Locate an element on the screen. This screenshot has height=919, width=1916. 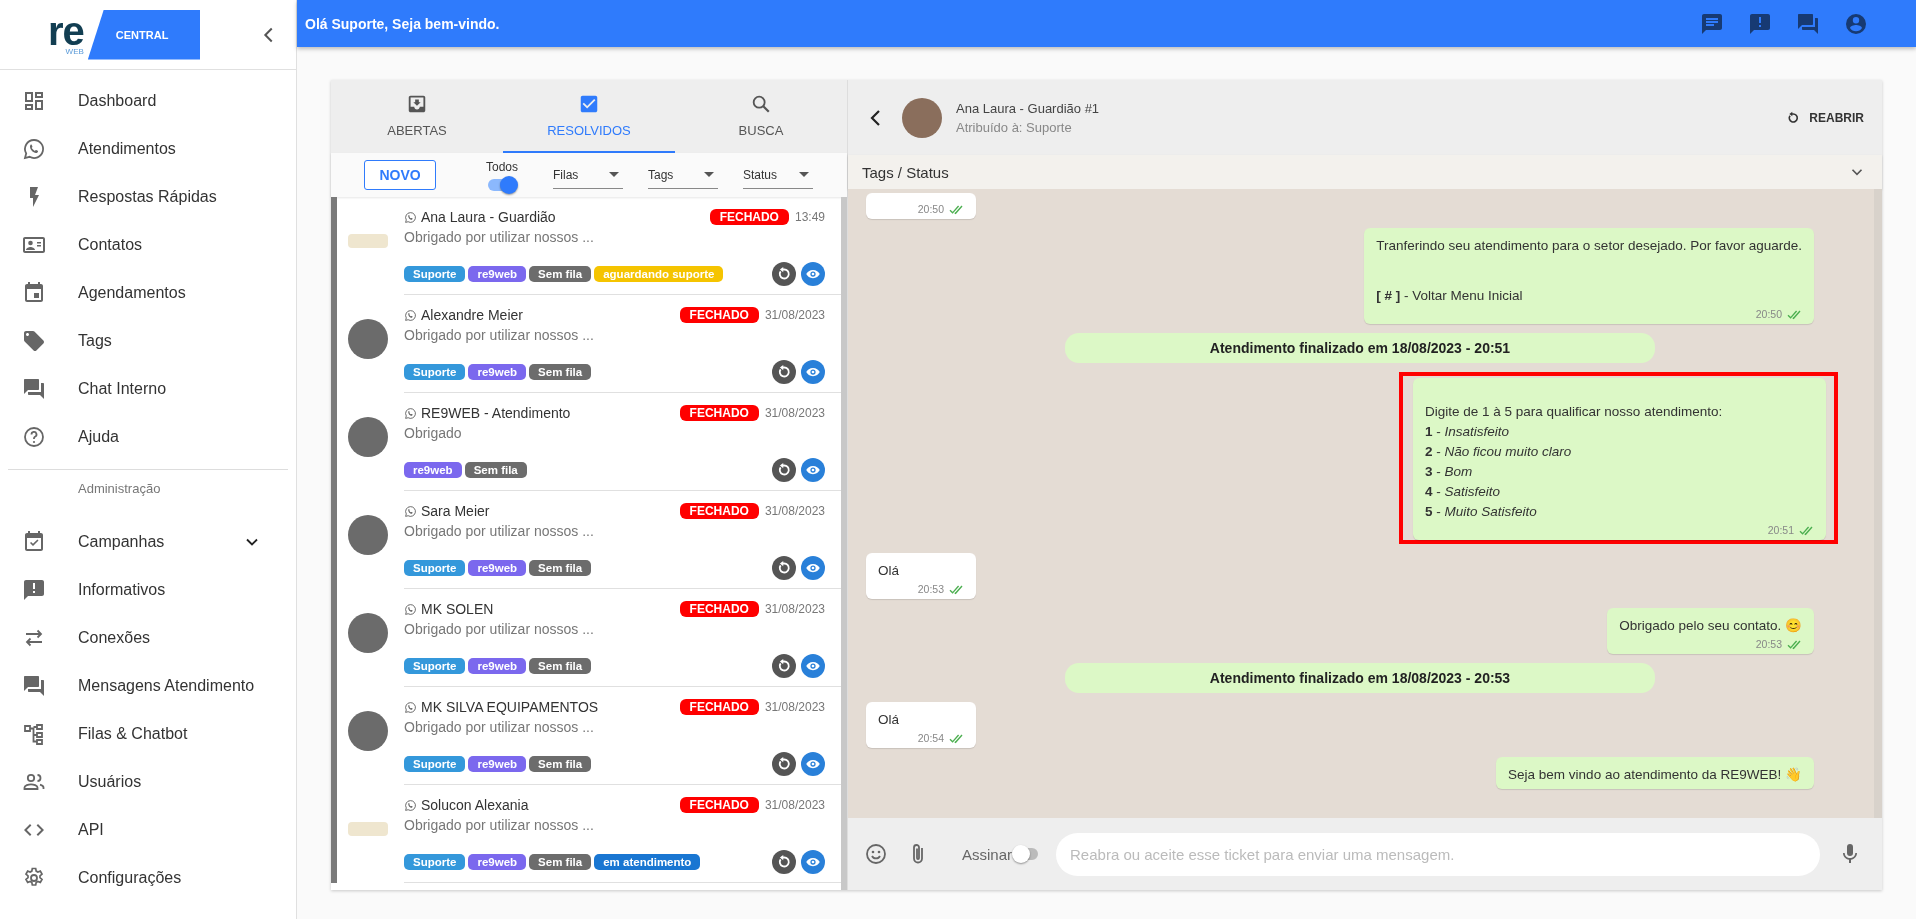
sidebar-item: Ajuda is located at coordinates (148, 437).